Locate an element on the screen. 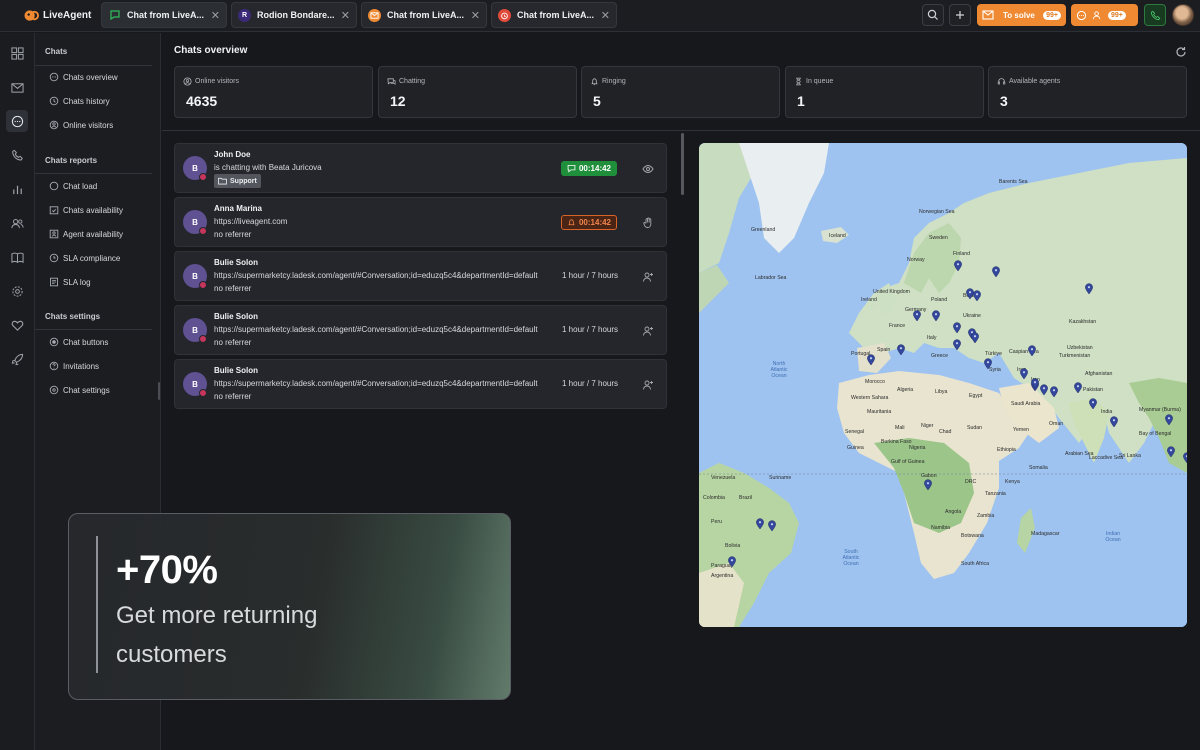 The image size is (1200, 750). sidebar-resize-handle is located at coordinates (159, 391).